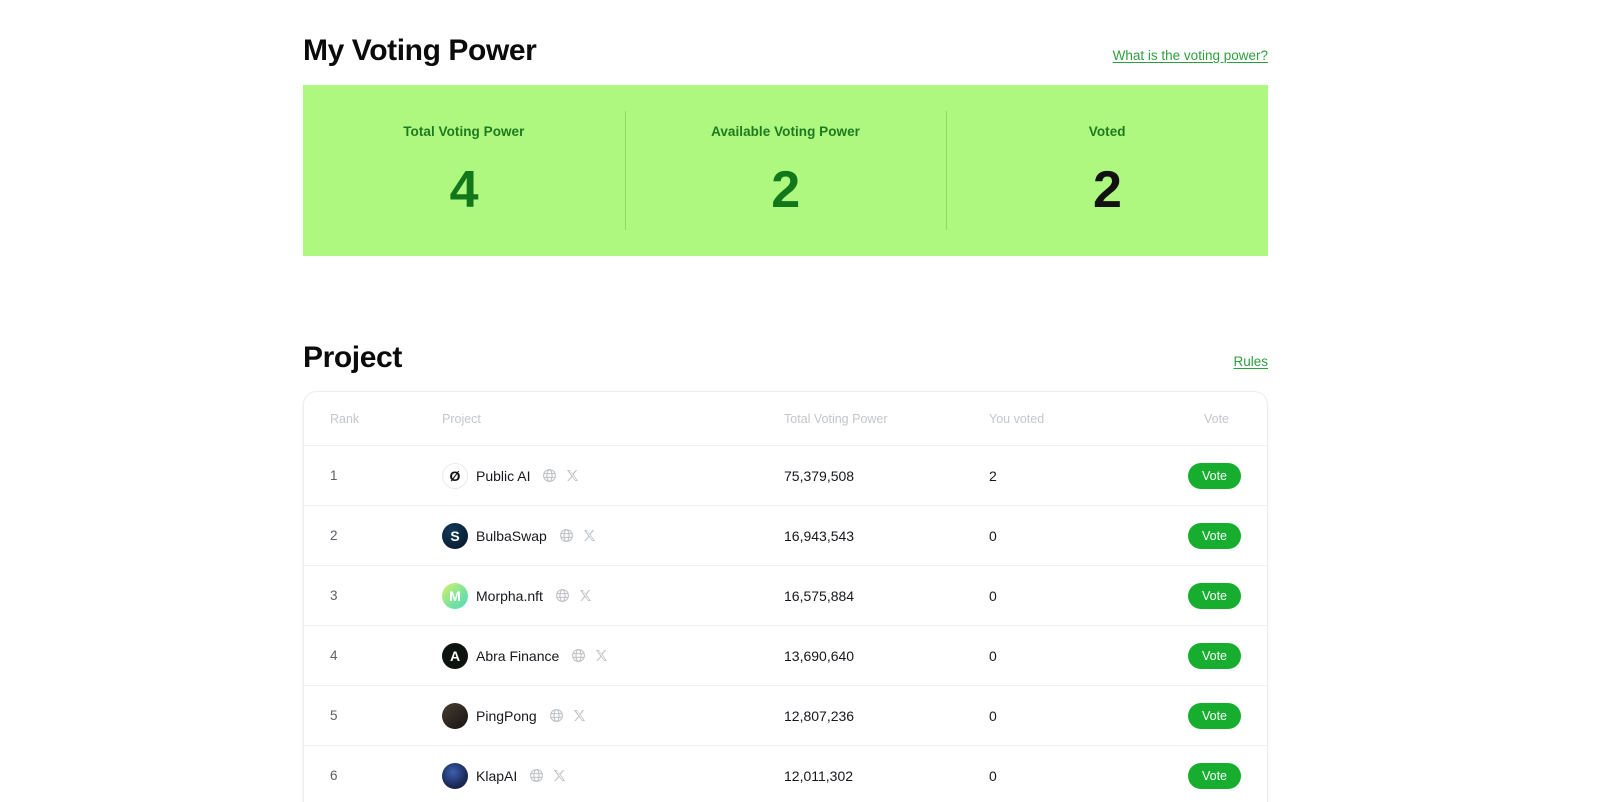 The image size is (1600, 802). Describe the element at coordinates (993, 475) in the screenshot. I see `you-voted-value: 2` at that location.